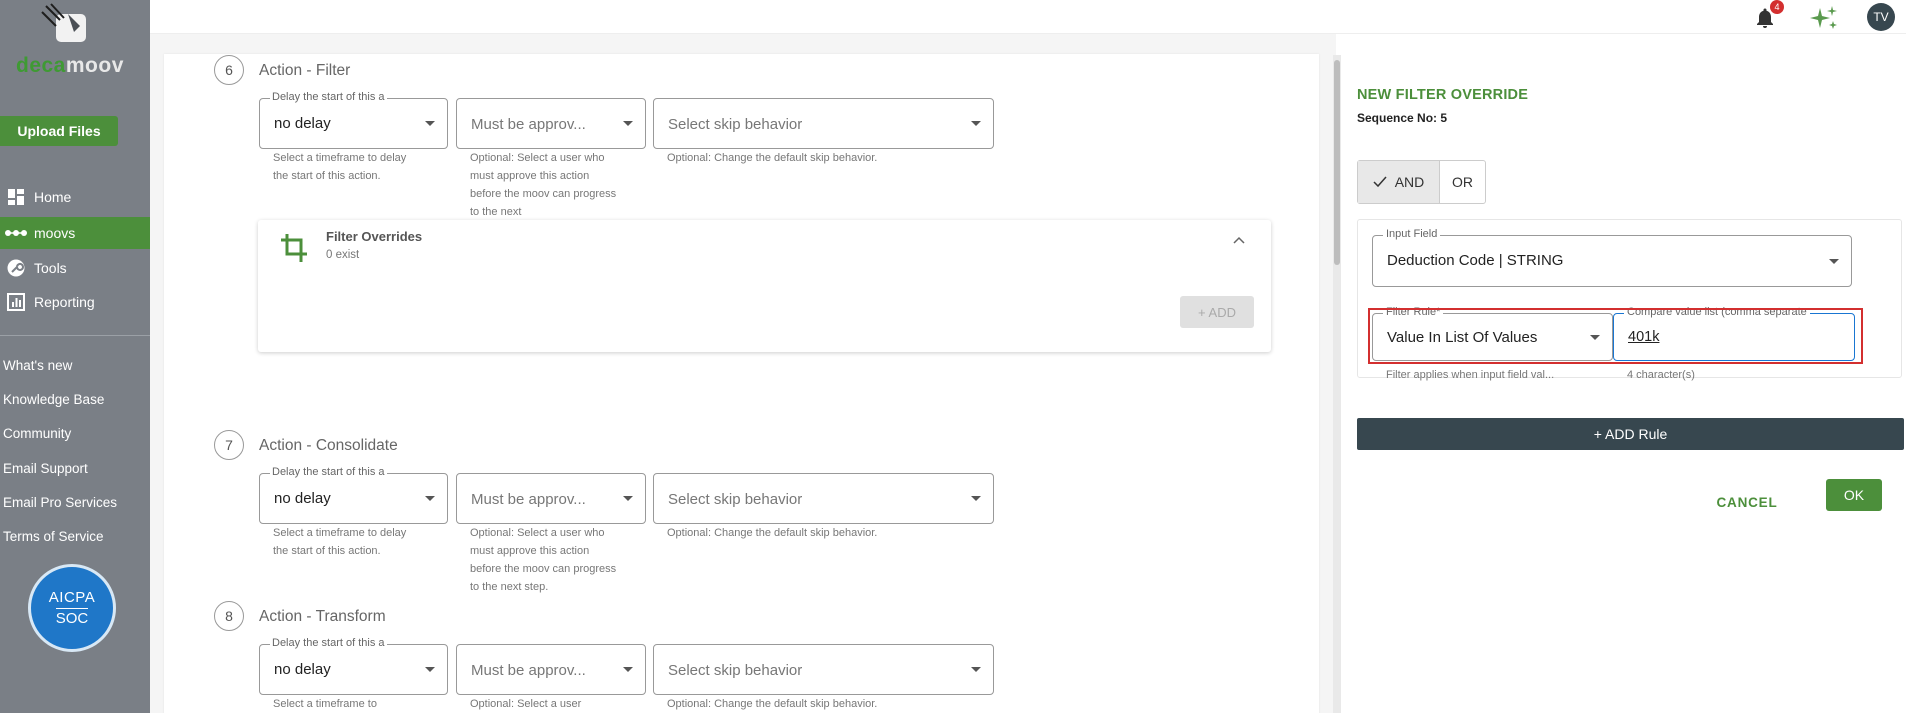 The width and height of the screenshot is (1906, 713). What do you see at coordinates (37, 365) in the screenshot?
I see `link-whats-new: What's new` at bounding box center [37, 365].